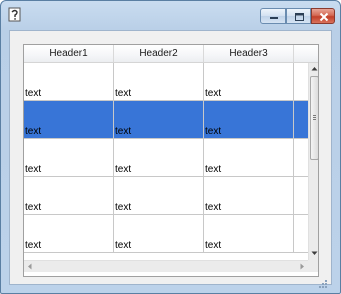 The width and height of the screenshot is (341, 294). What do you see at coordinates (29, 266) in the screenshot?
I see `scroll-left-arrow-icon` at bounding box center [29, 266].